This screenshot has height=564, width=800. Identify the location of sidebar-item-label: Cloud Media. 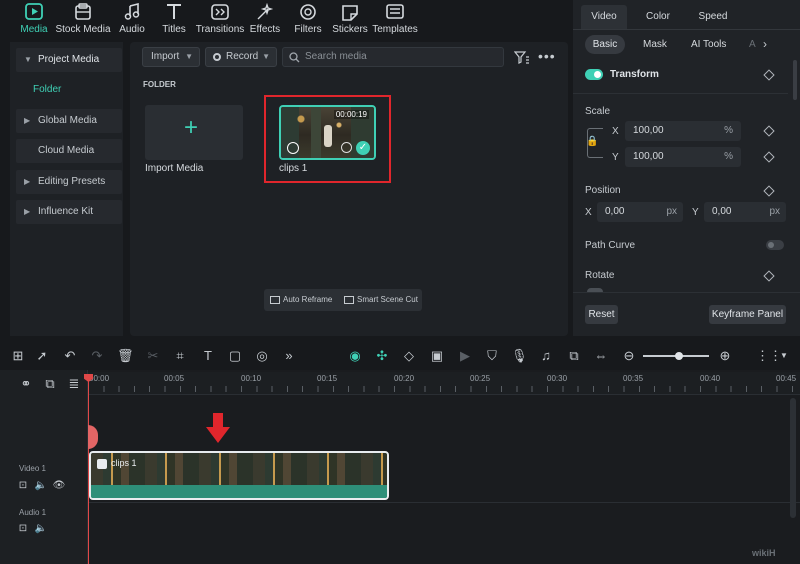
(66, 150).